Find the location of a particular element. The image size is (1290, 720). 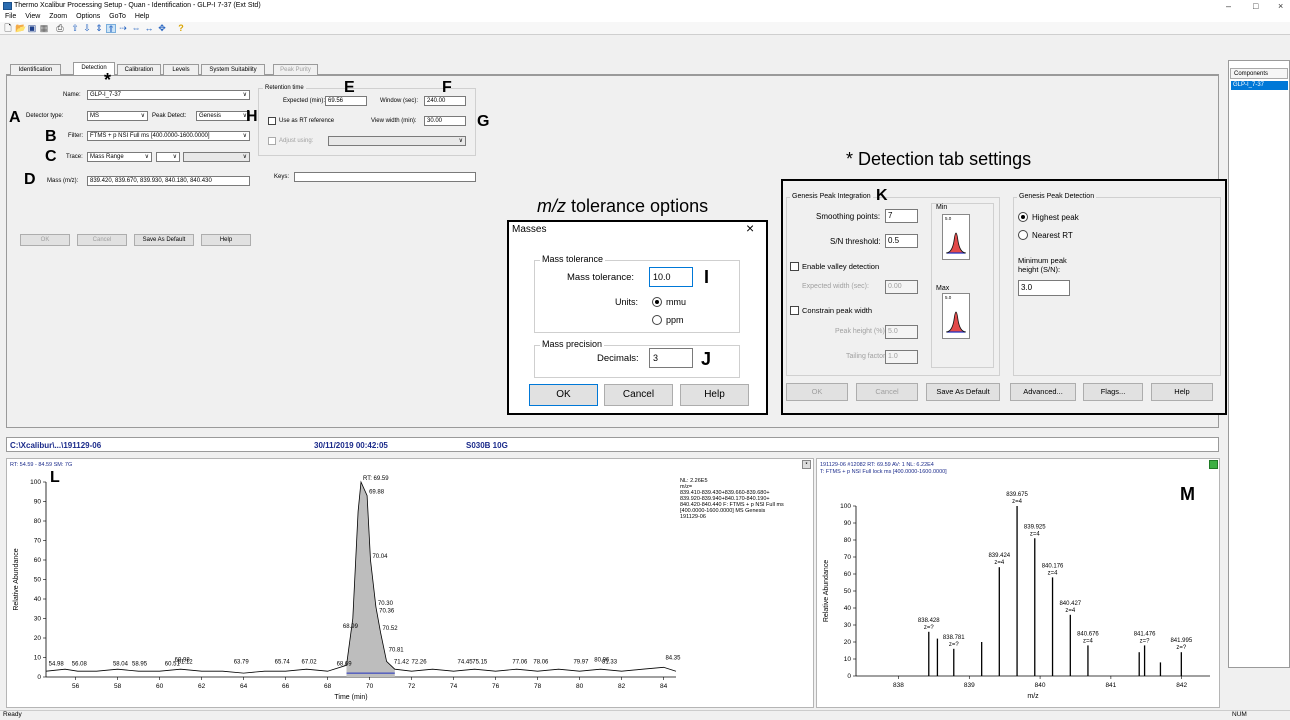

help-icon: ? is located at coordinates (181, 28).